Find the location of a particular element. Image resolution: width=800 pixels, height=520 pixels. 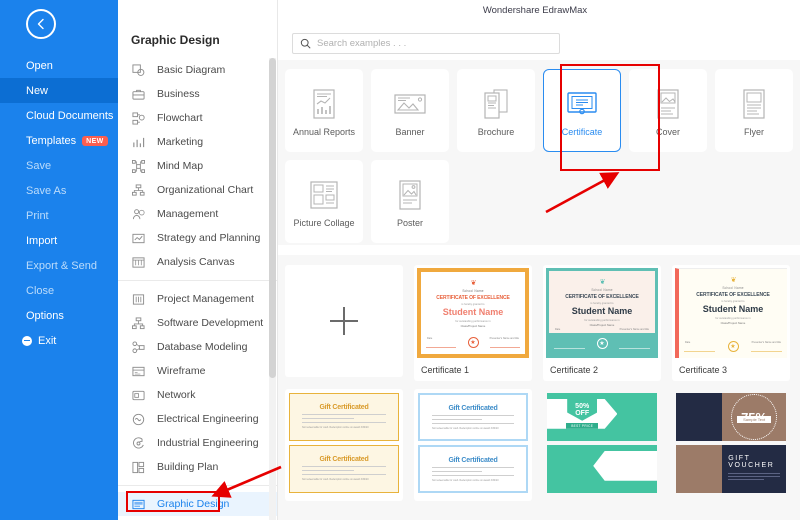

category-label: Management is located at coordinates (188, 214).